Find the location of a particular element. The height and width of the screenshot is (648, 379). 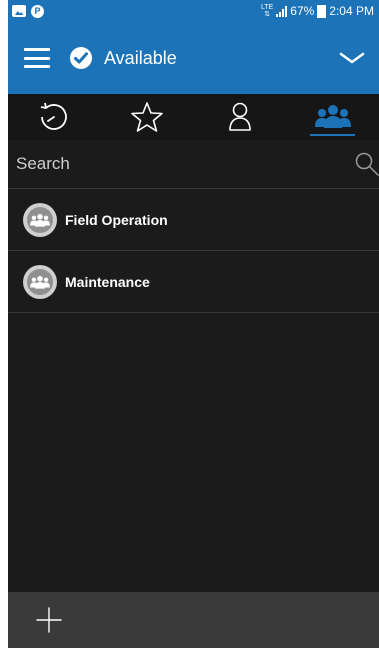

battery-icon is located at coordinates (322, 11).